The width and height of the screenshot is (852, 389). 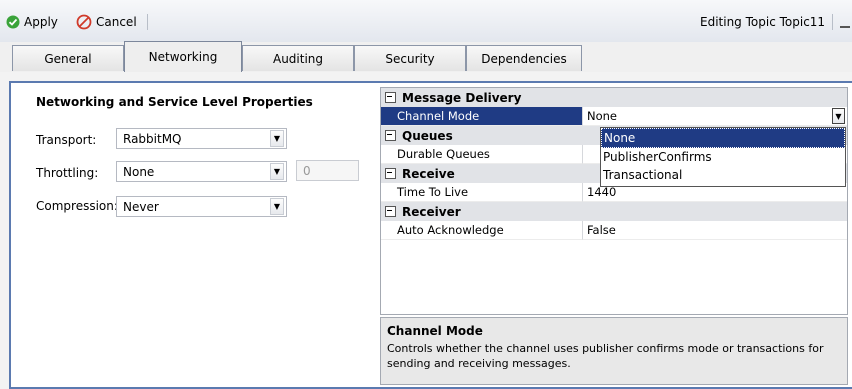 What do you see at coordinates (763, 22) in the screenshot?
I see `editing-status: Editing Topic Topic11` at bounding box center [763, 22].